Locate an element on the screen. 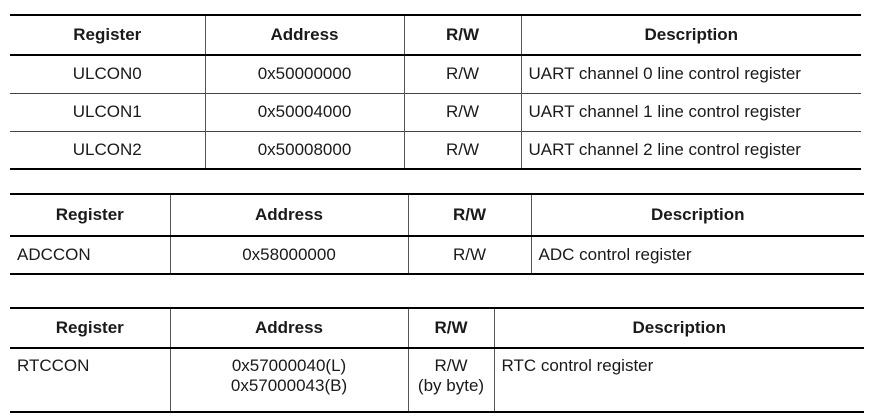  cell-address: 0x50004000 is located at coordinates (304, 112).